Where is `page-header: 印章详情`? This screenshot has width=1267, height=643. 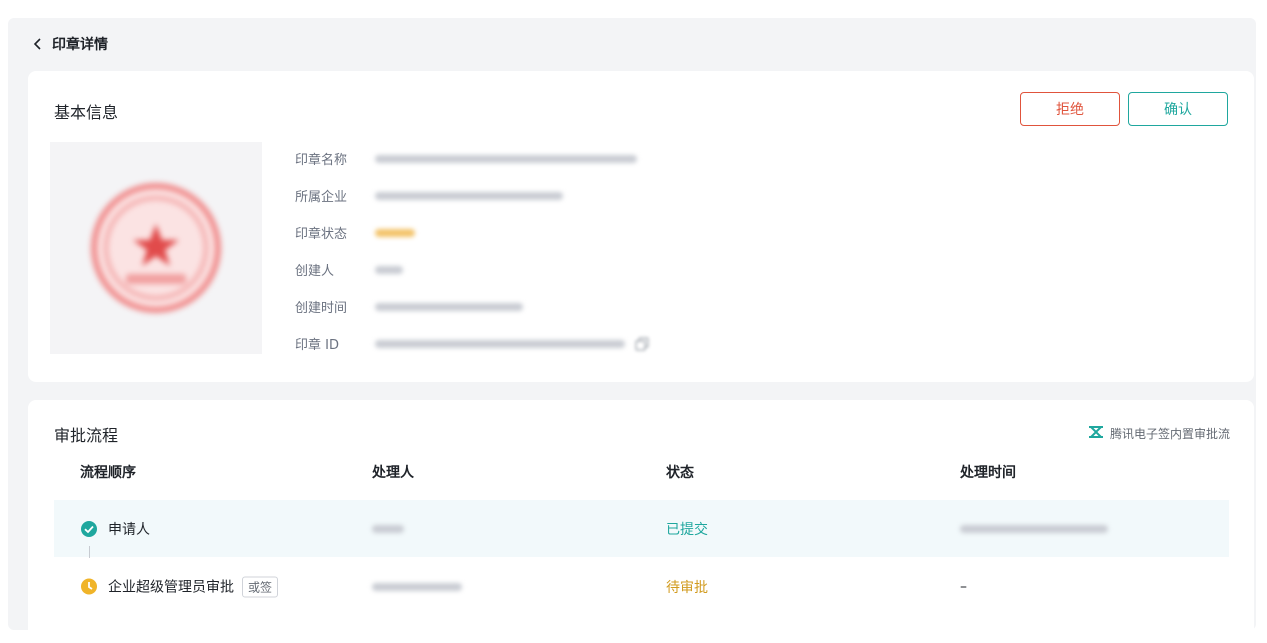
page-header: 印章详情 is located at coordinates (632, 44).